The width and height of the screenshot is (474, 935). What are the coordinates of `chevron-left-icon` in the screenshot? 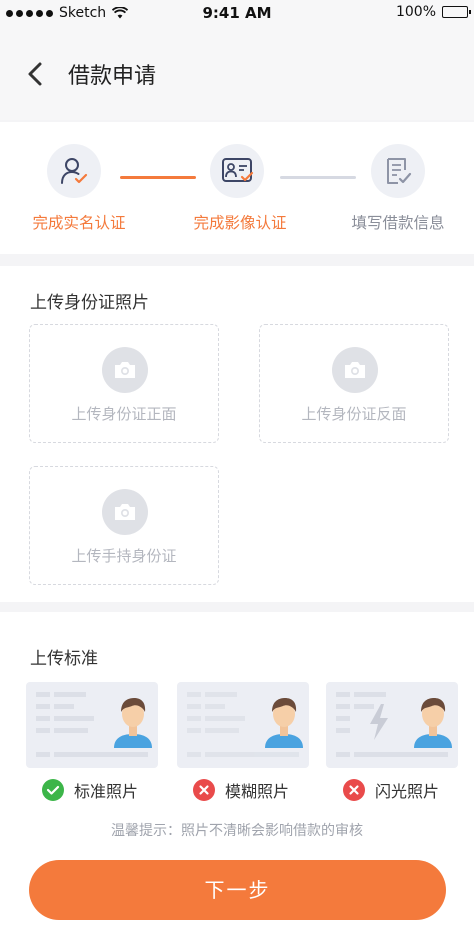 It's located at (35, 74).